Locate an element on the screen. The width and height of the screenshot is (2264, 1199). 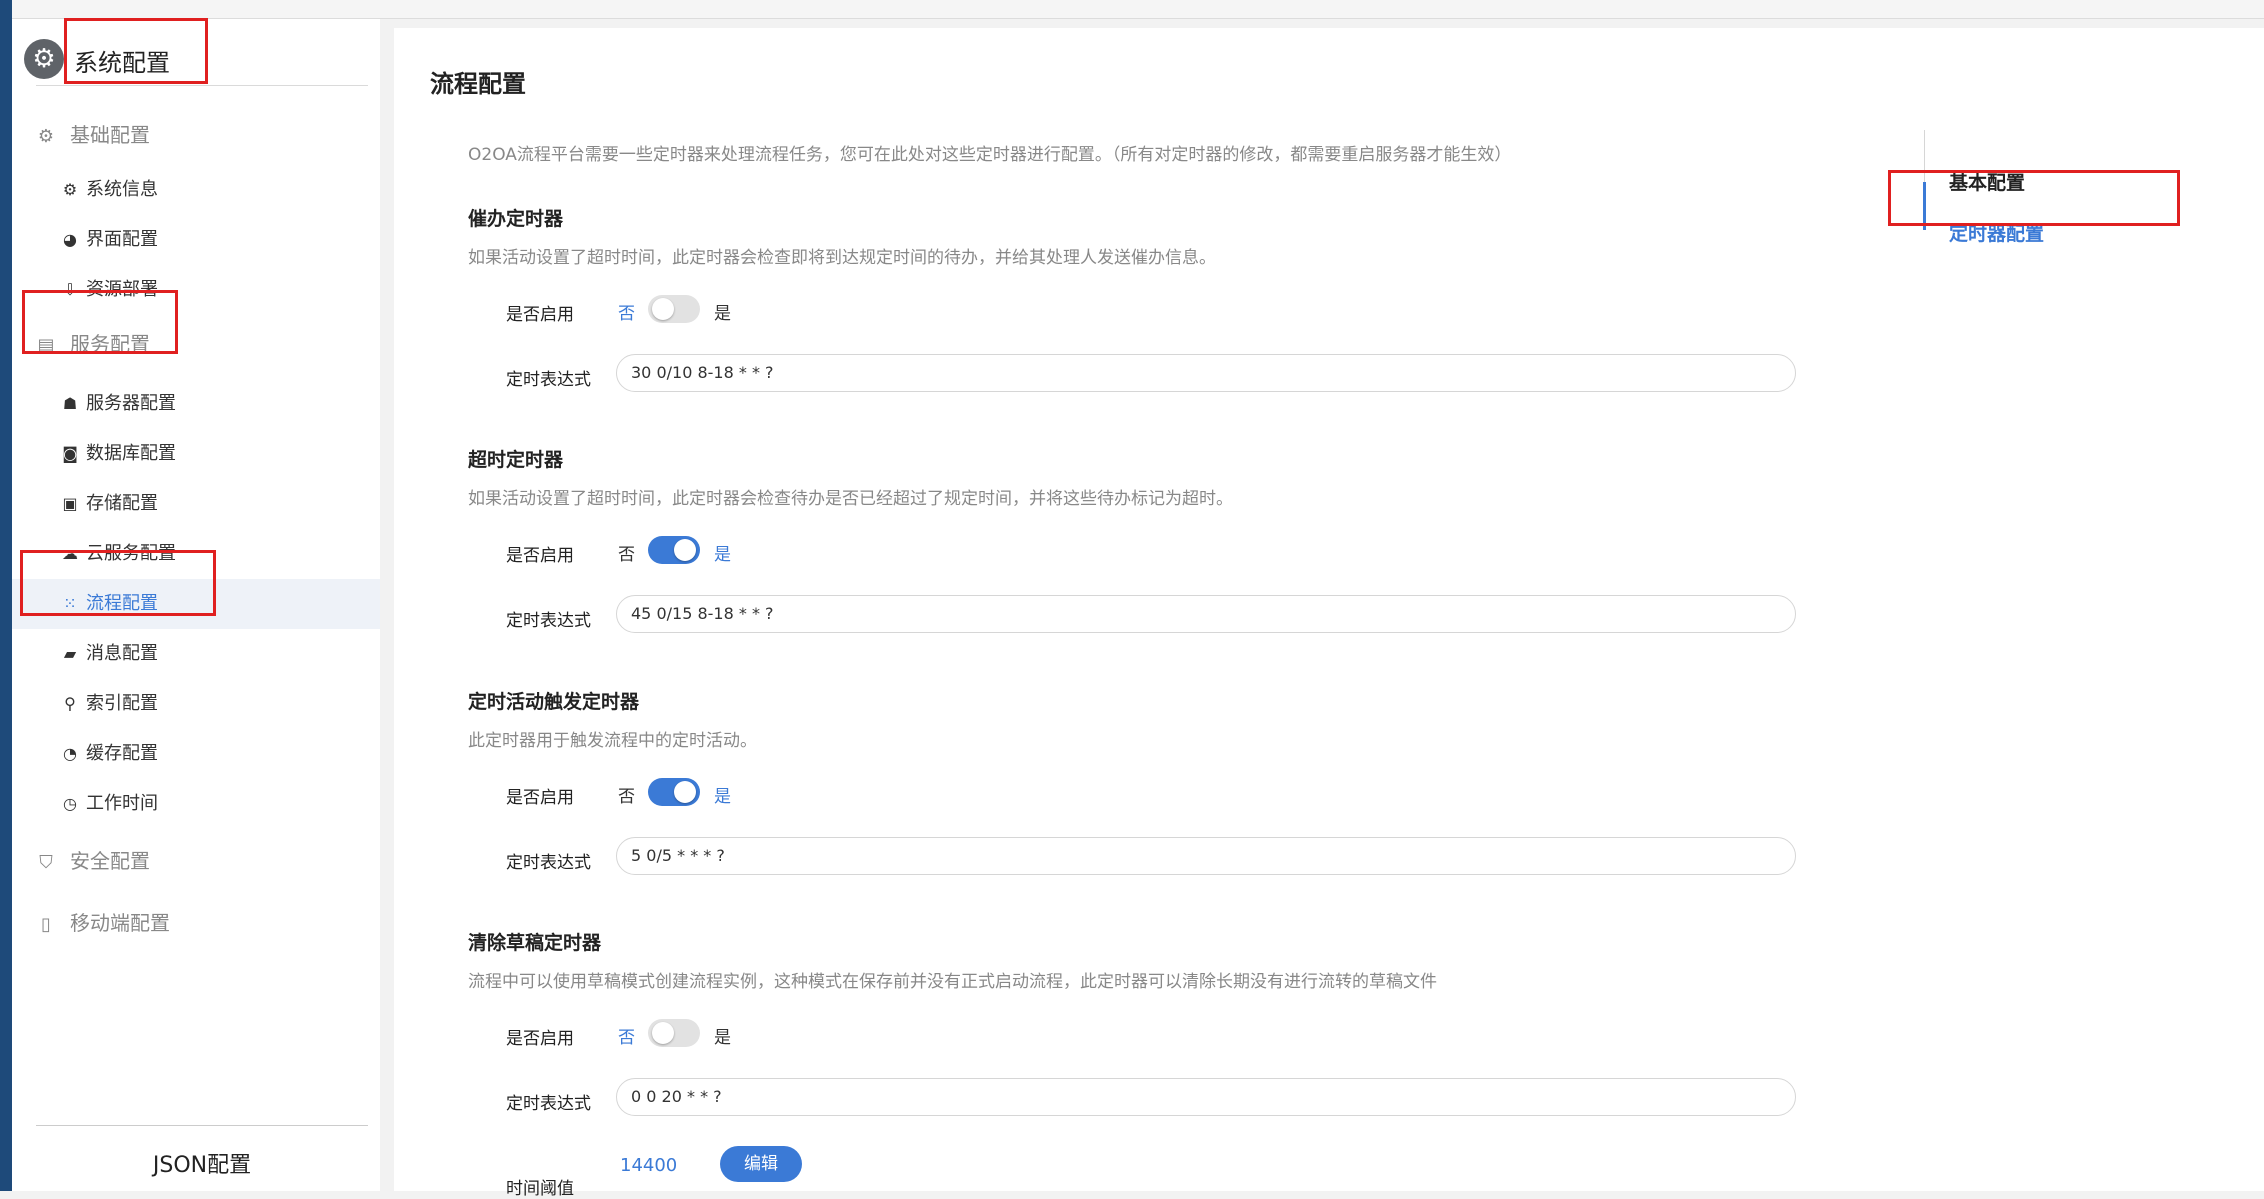
section-description: 此定时器用于触发流程中的定时活动。 is located at coordinates (612, 741).